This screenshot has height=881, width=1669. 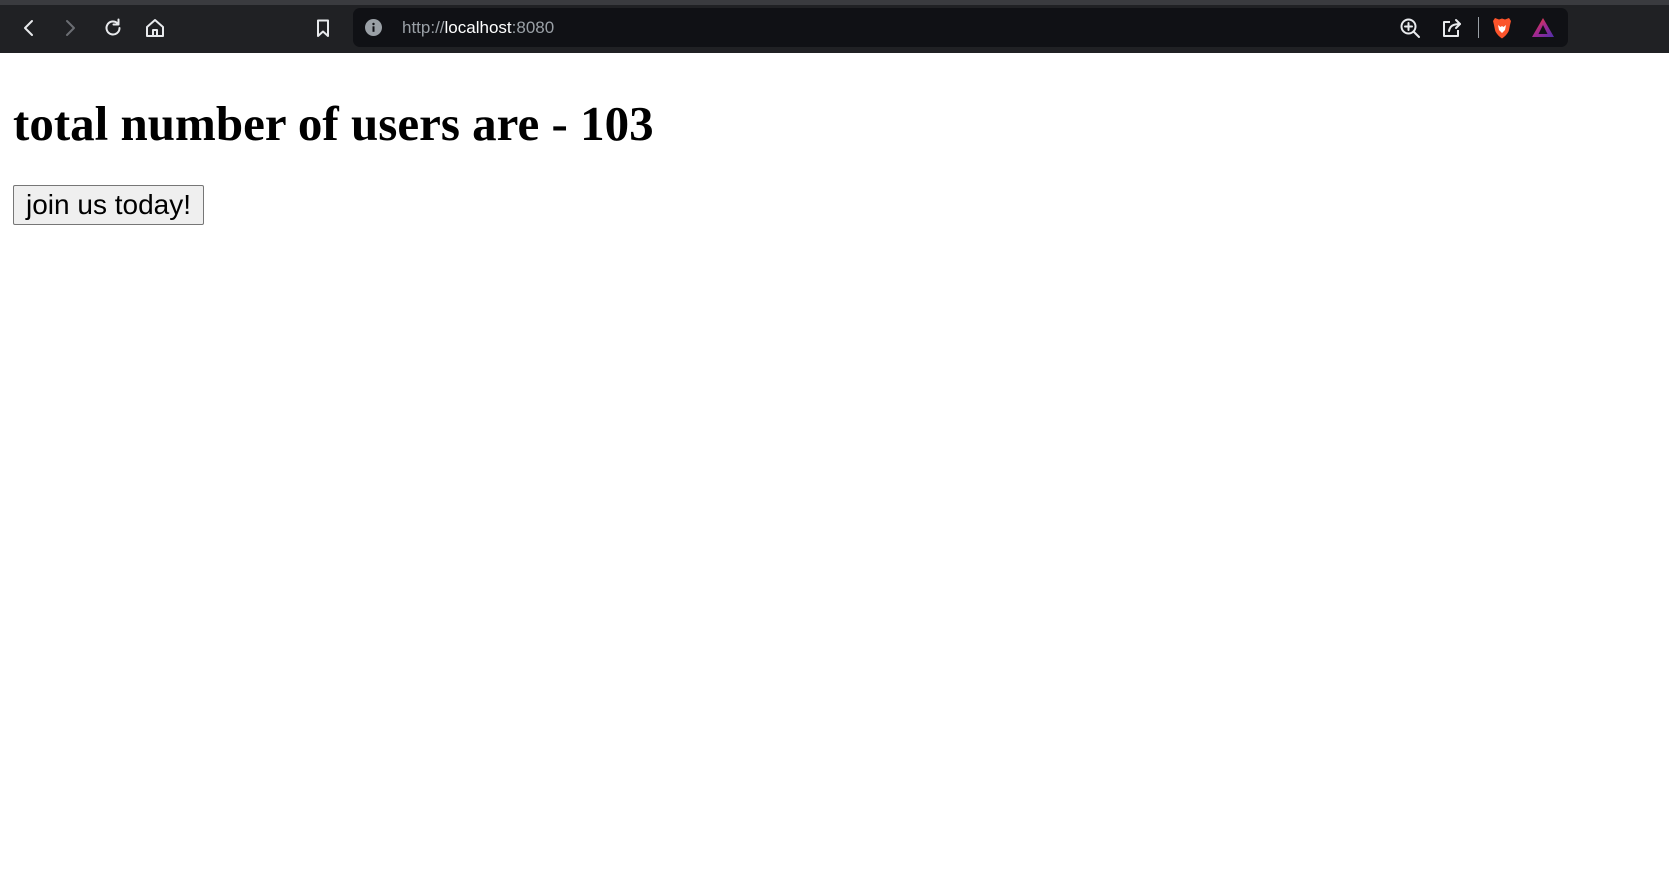 I want to click on share-icon, so click(x=1452, y=28).